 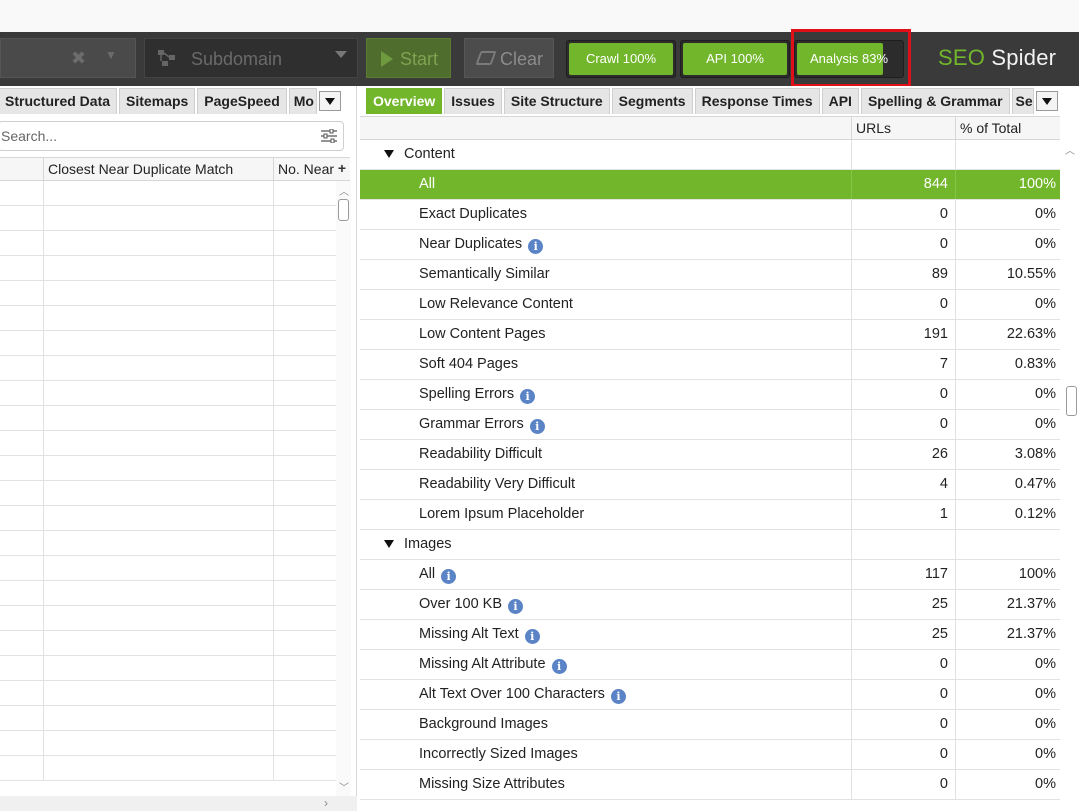 I want to click on table-row: Missing Alt Attribute i 0 0%, so click(x=710, y=665).